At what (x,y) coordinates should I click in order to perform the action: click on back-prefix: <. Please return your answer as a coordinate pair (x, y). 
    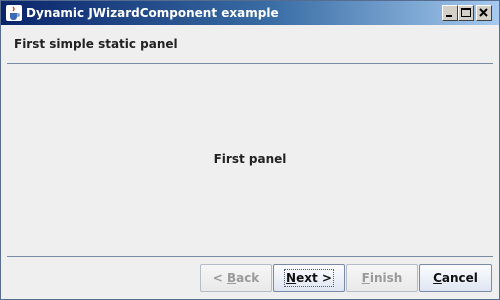
    Looking at the image, I should click on (219, 278).